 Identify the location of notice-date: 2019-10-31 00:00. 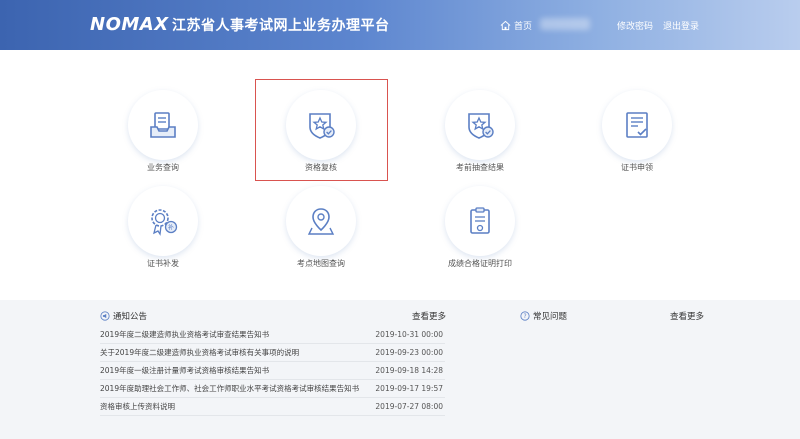
(409, 334).